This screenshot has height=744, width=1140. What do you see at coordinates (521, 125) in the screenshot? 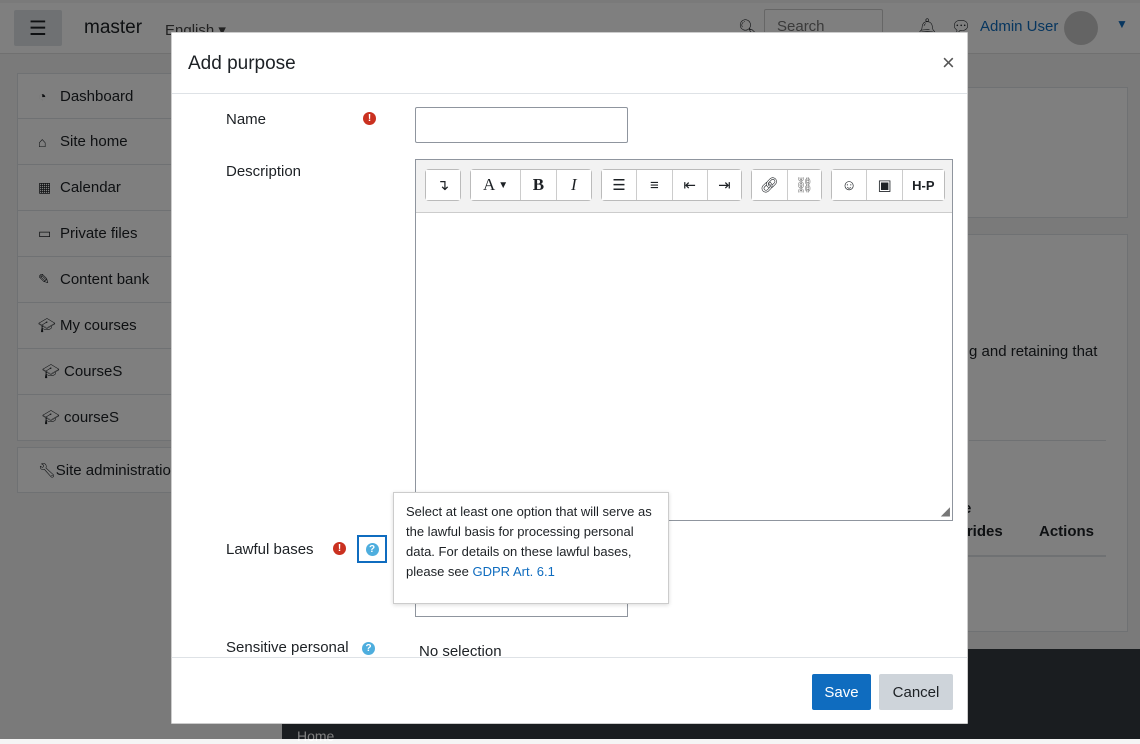
I see `name-input` at bounding box center [521, 125].